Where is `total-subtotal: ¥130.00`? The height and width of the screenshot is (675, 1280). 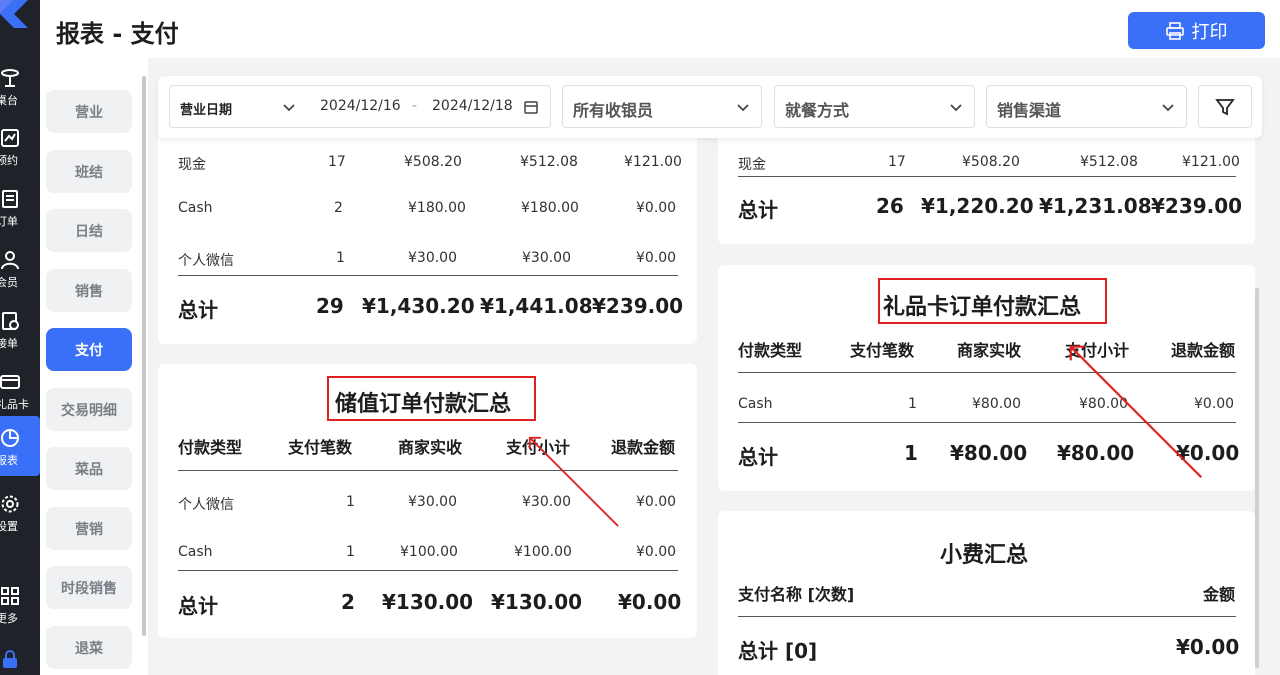 total-subtotal: ¥130.00 is located at coordinates (537, 602).